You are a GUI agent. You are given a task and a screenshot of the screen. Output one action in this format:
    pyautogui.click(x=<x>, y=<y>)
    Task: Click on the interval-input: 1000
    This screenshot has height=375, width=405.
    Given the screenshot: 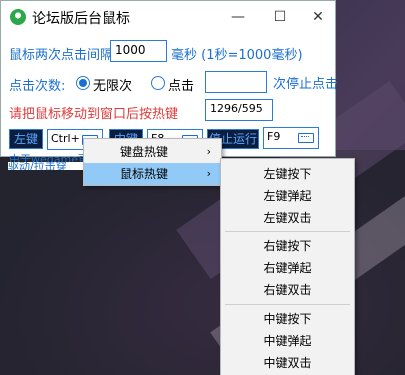 What is the action you would take?
    pyautogui.click(x=138, y=51)
    